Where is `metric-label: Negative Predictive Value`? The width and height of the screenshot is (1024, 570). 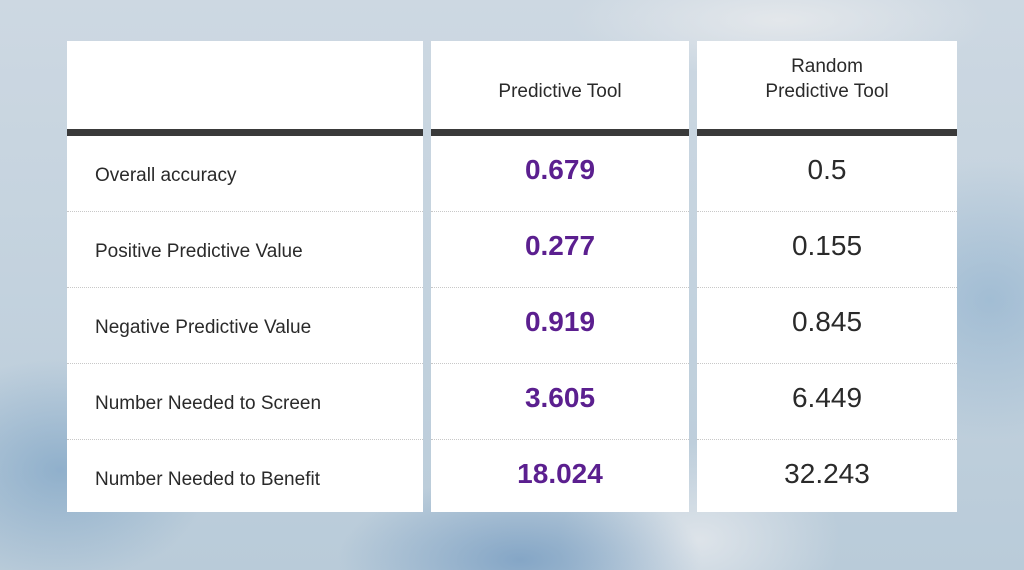
metric-label: Negative Predictive Value is located at coordinates (203, 327).